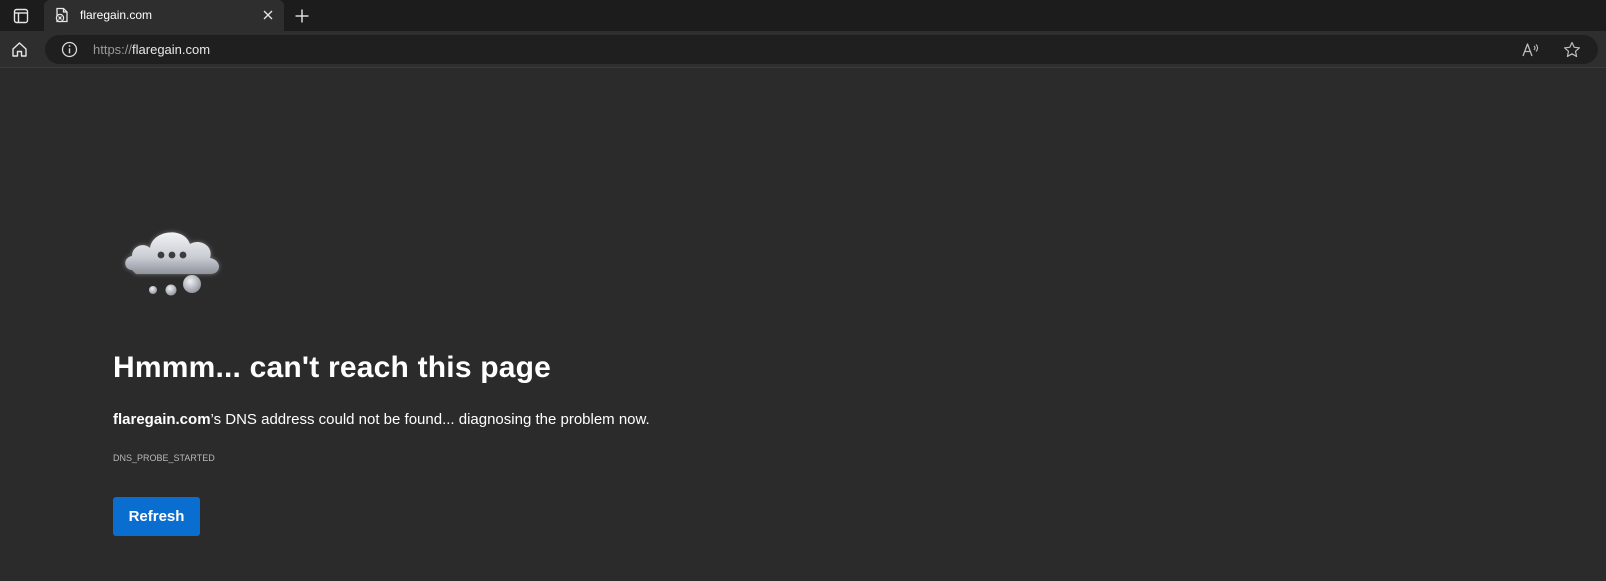 Image resolution: width=1606 pixels, height=581 pixels. I want to click on error-host: flaregain.com, so click(162, 419).